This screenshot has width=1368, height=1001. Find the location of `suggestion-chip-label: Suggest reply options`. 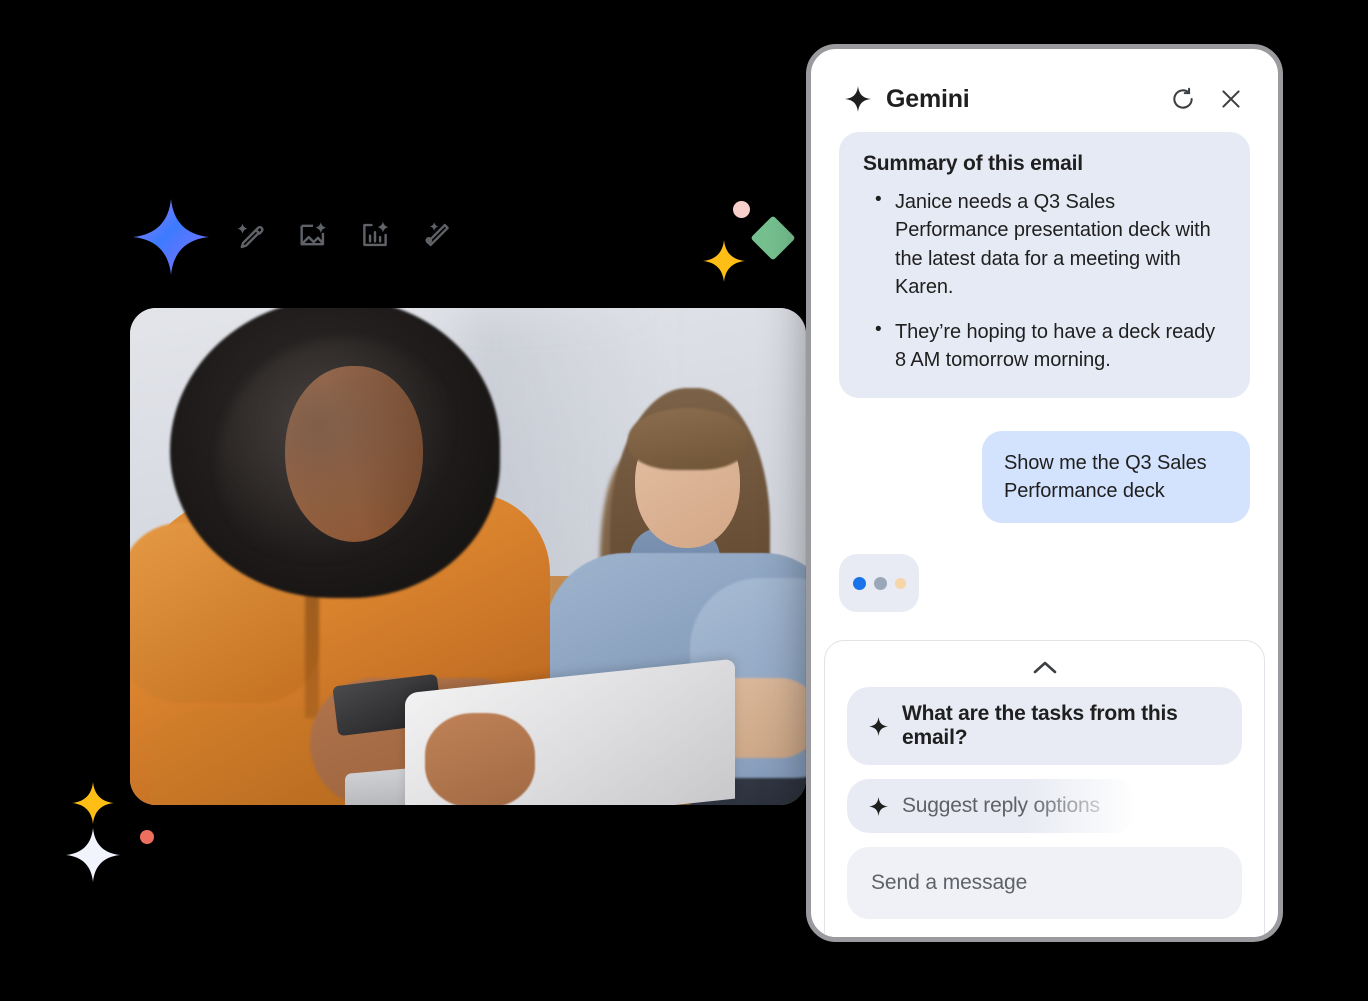

suggestion-chip-label: Suggest reply options is located at coordinates (1001, 805).